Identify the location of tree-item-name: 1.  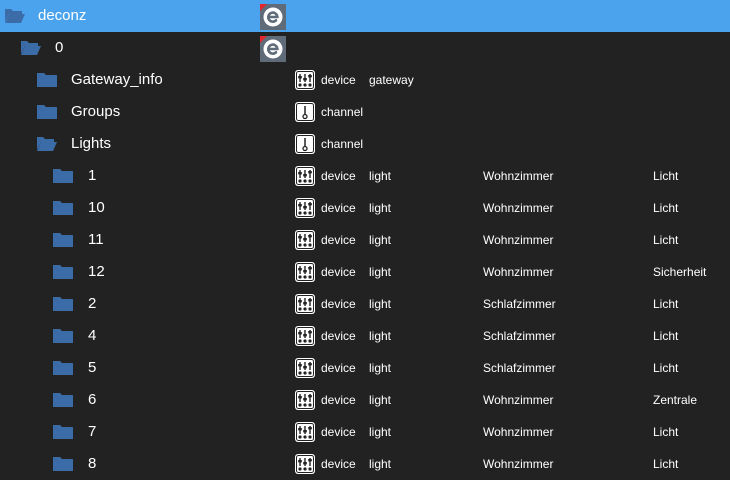
(92, 176).